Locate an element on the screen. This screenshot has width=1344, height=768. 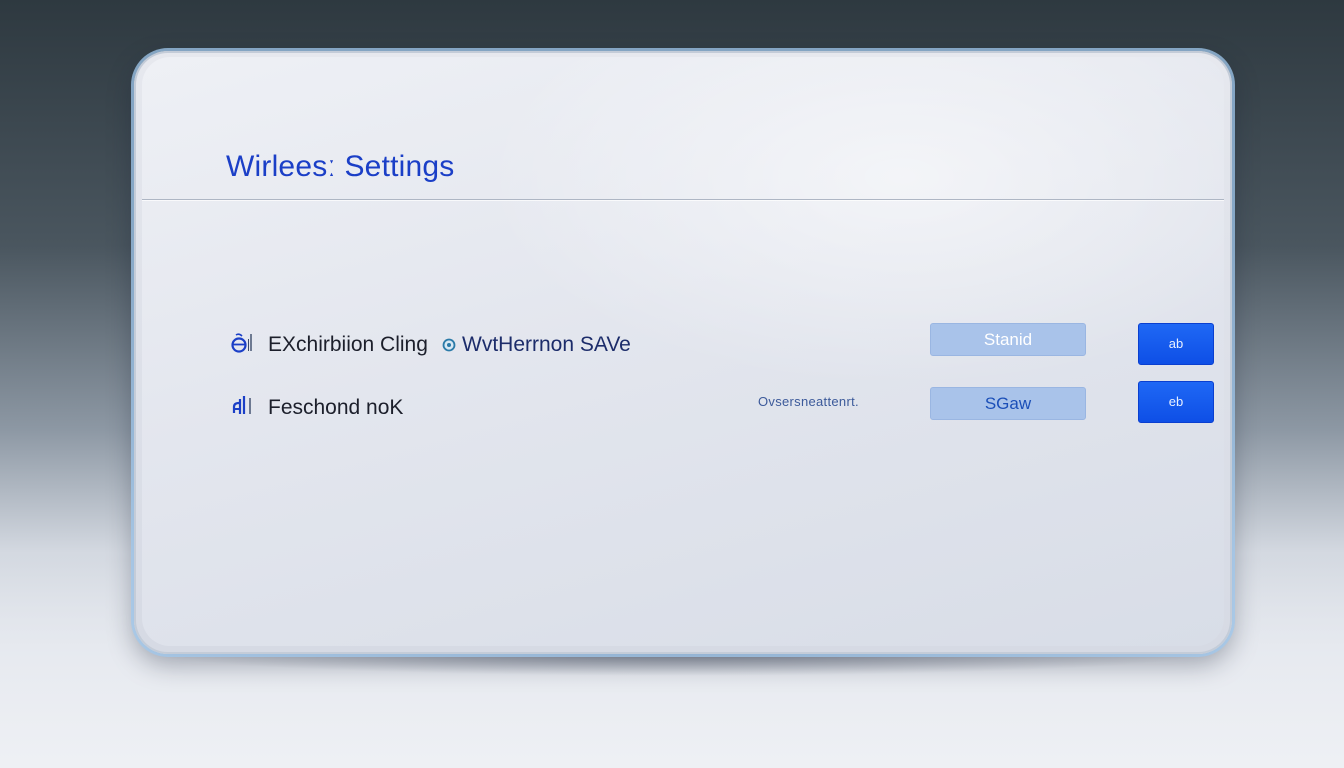
setting-label: Feschond noK is located at coordinates (336, 407).